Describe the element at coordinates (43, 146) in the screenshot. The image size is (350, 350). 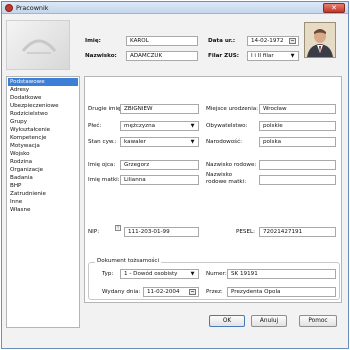
I see `nav-item-motywacja: Motywacja` at that location.